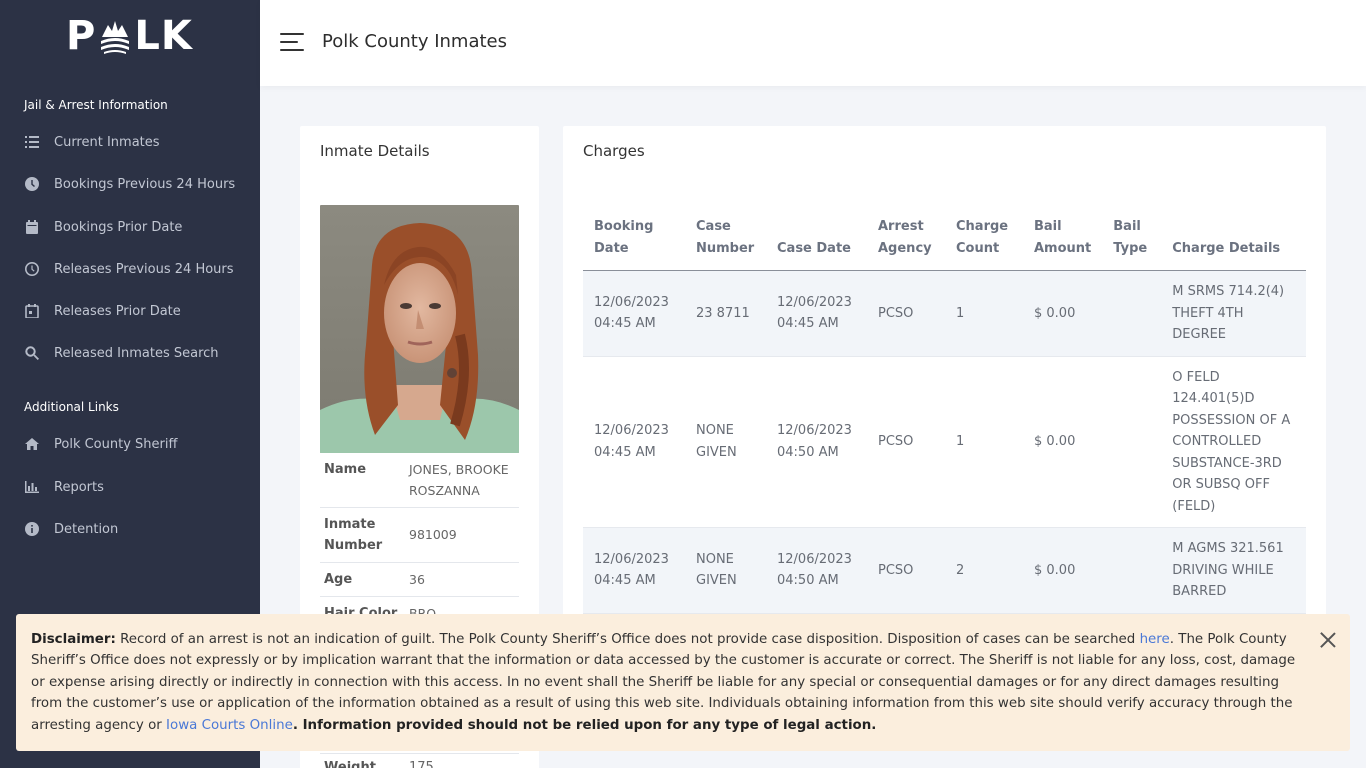  Describe the element at coordinates (32, 227) in the screenshot. I see `calendar-icon` at that location.